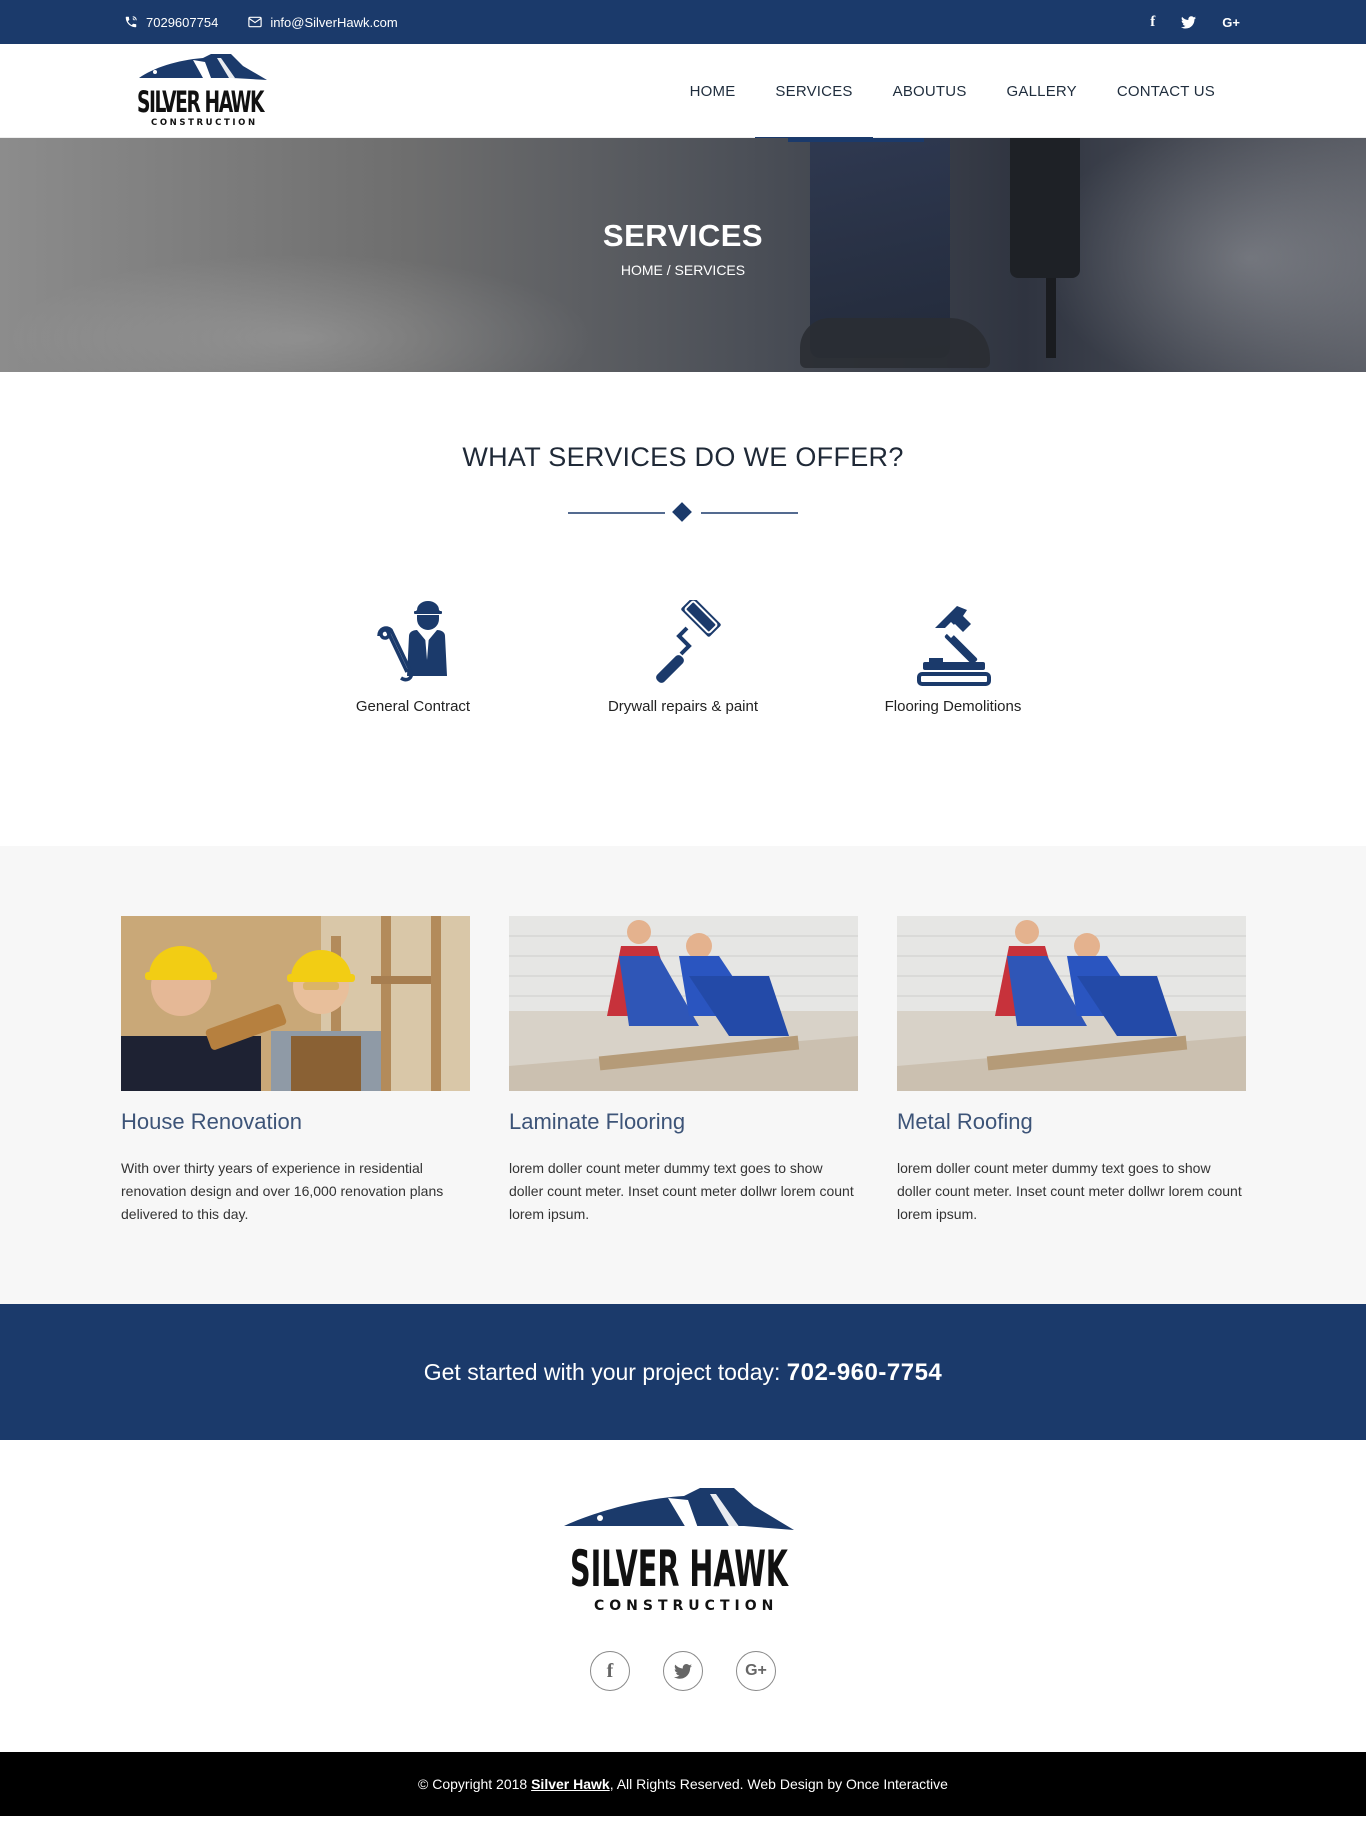  Describe the element at coordinates (683, 706) in the screenshot. I see `service-label: Drywall repairs & paint` at that location.